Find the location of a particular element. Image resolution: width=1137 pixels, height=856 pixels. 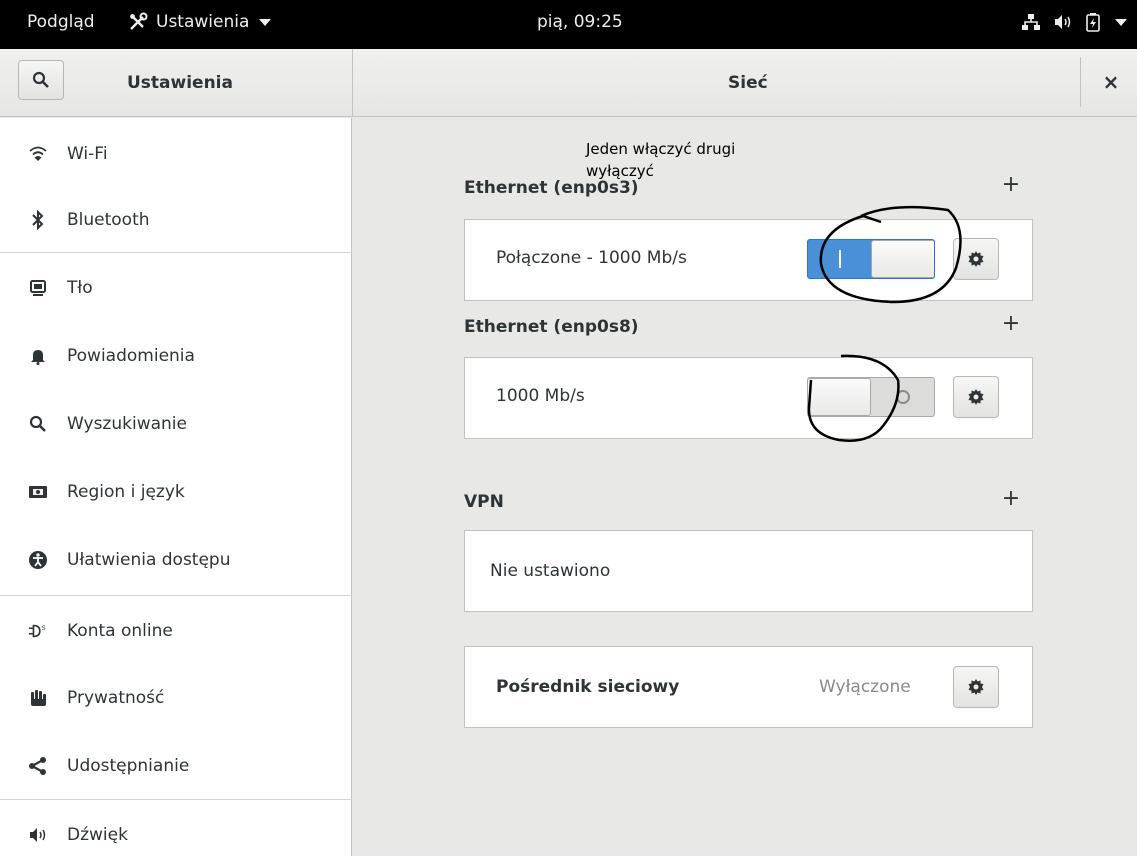

online-accounts-icon: S is located at coordinates (38, 631).